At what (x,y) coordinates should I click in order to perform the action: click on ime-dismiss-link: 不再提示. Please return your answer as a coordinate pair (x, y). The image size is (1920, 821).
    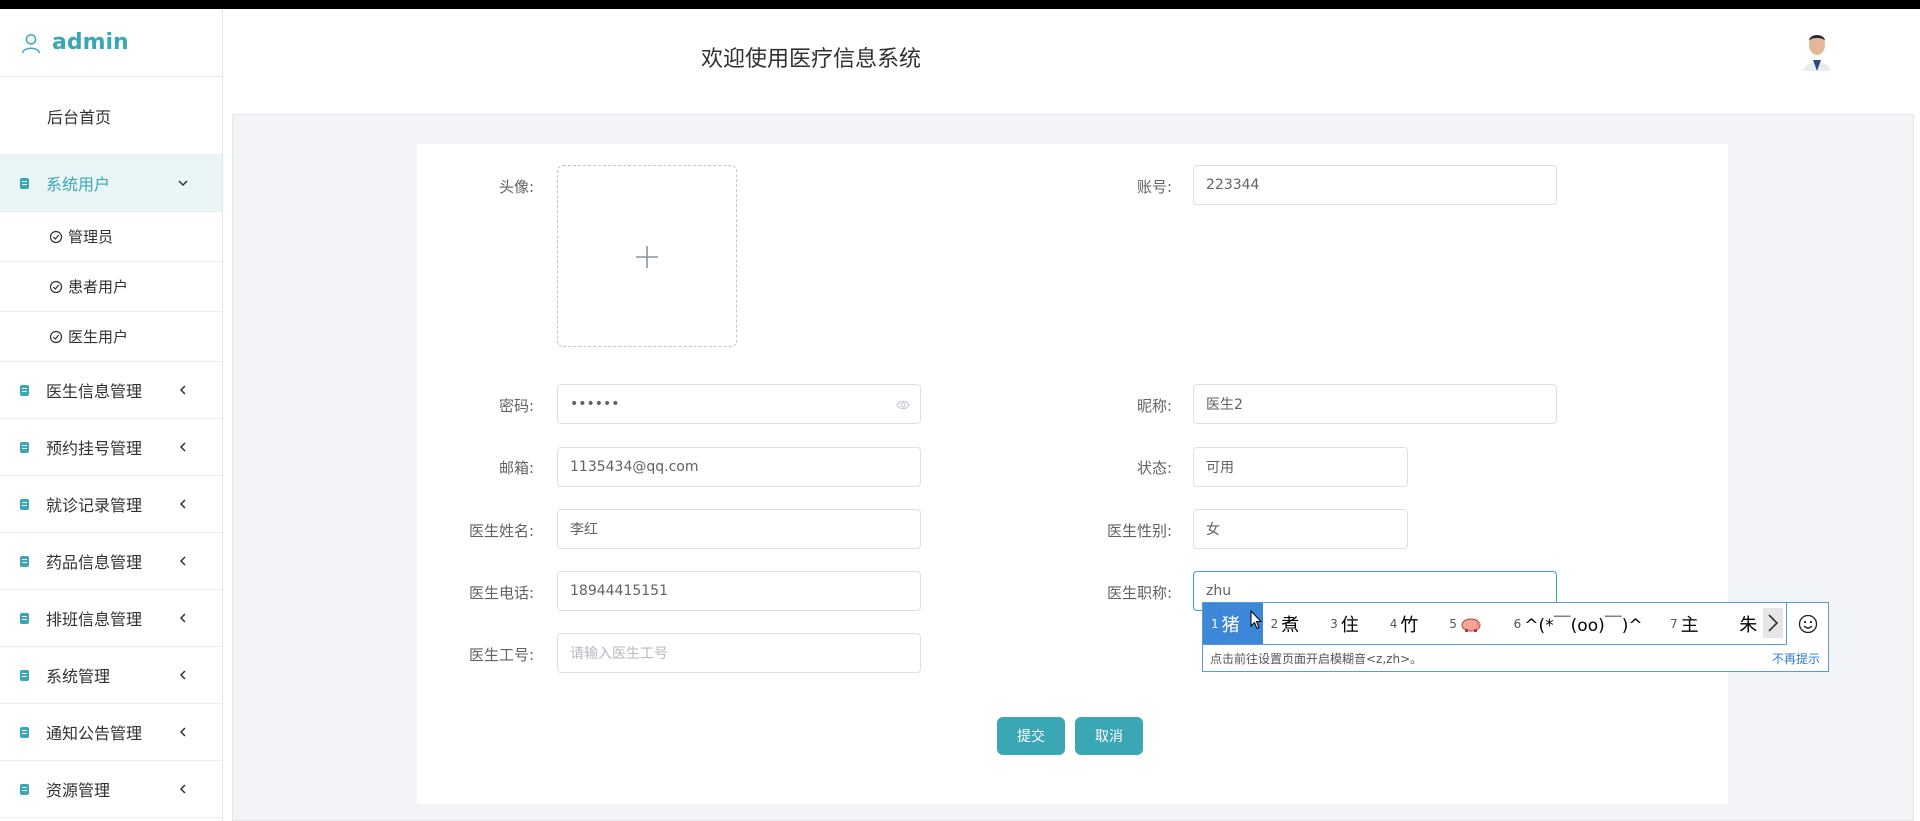
    Looking at the image, I should click on (1796, 658).